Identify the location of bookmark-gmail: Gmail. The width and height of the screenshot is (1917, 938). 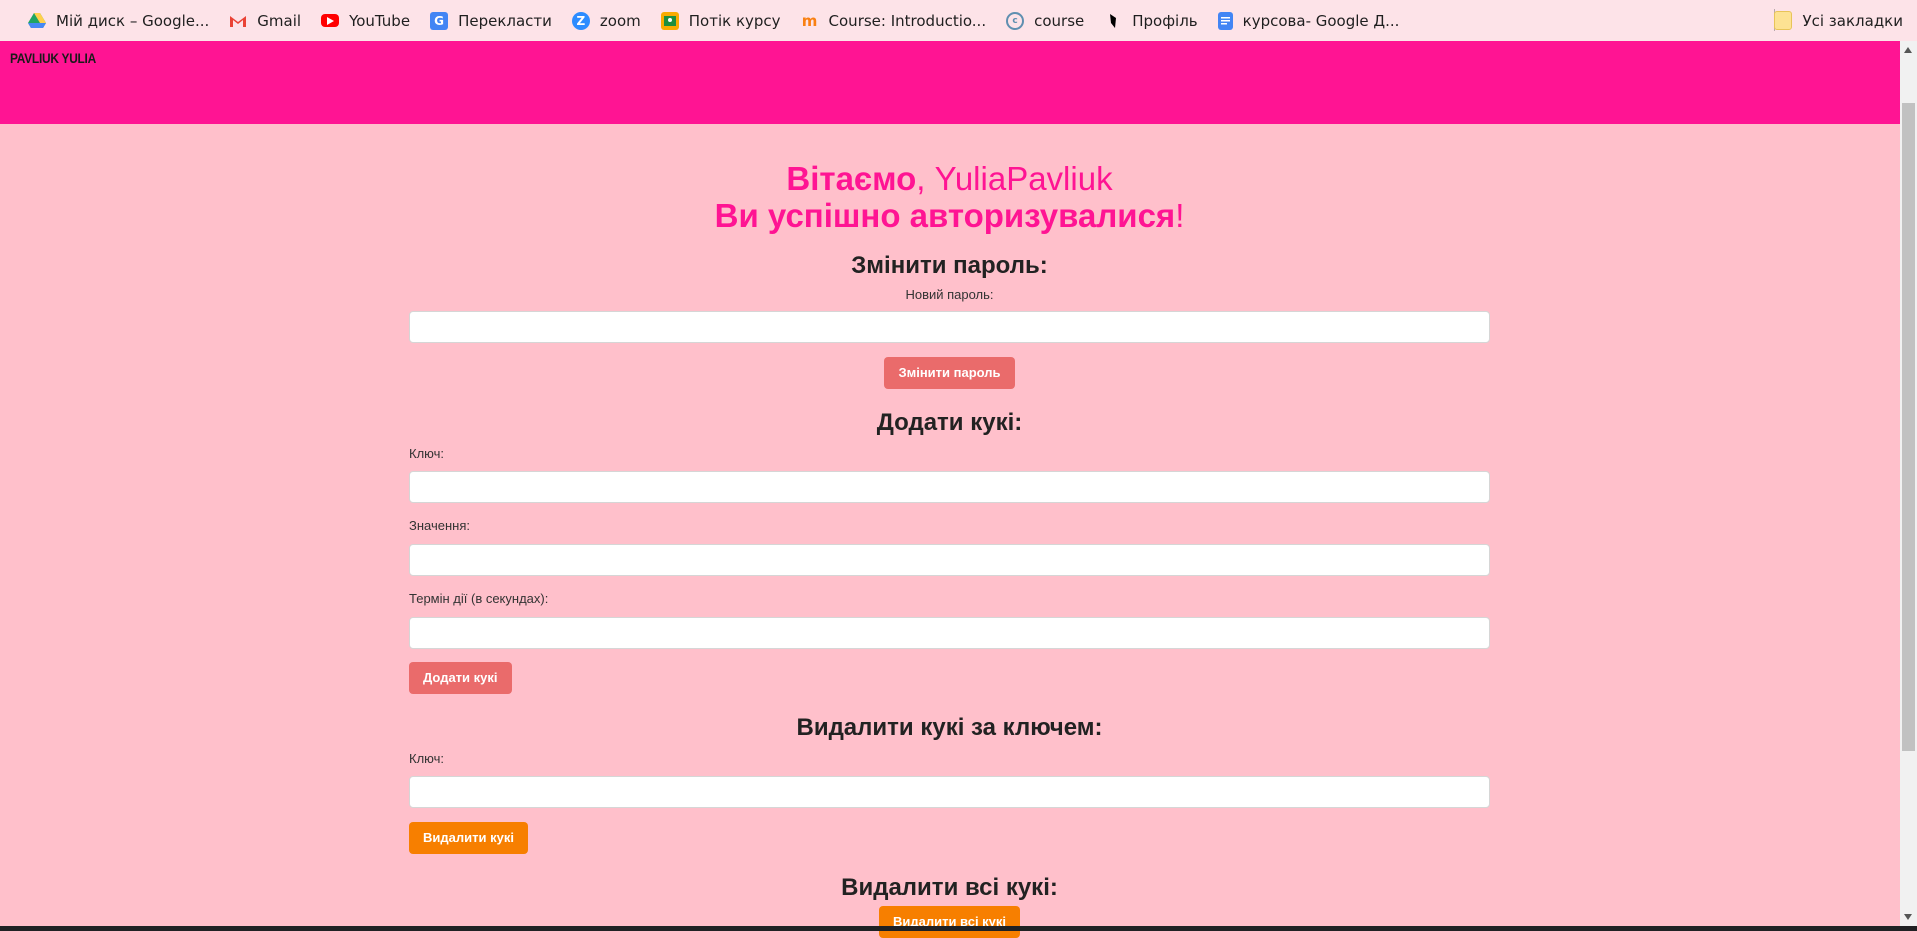
(265, 21).